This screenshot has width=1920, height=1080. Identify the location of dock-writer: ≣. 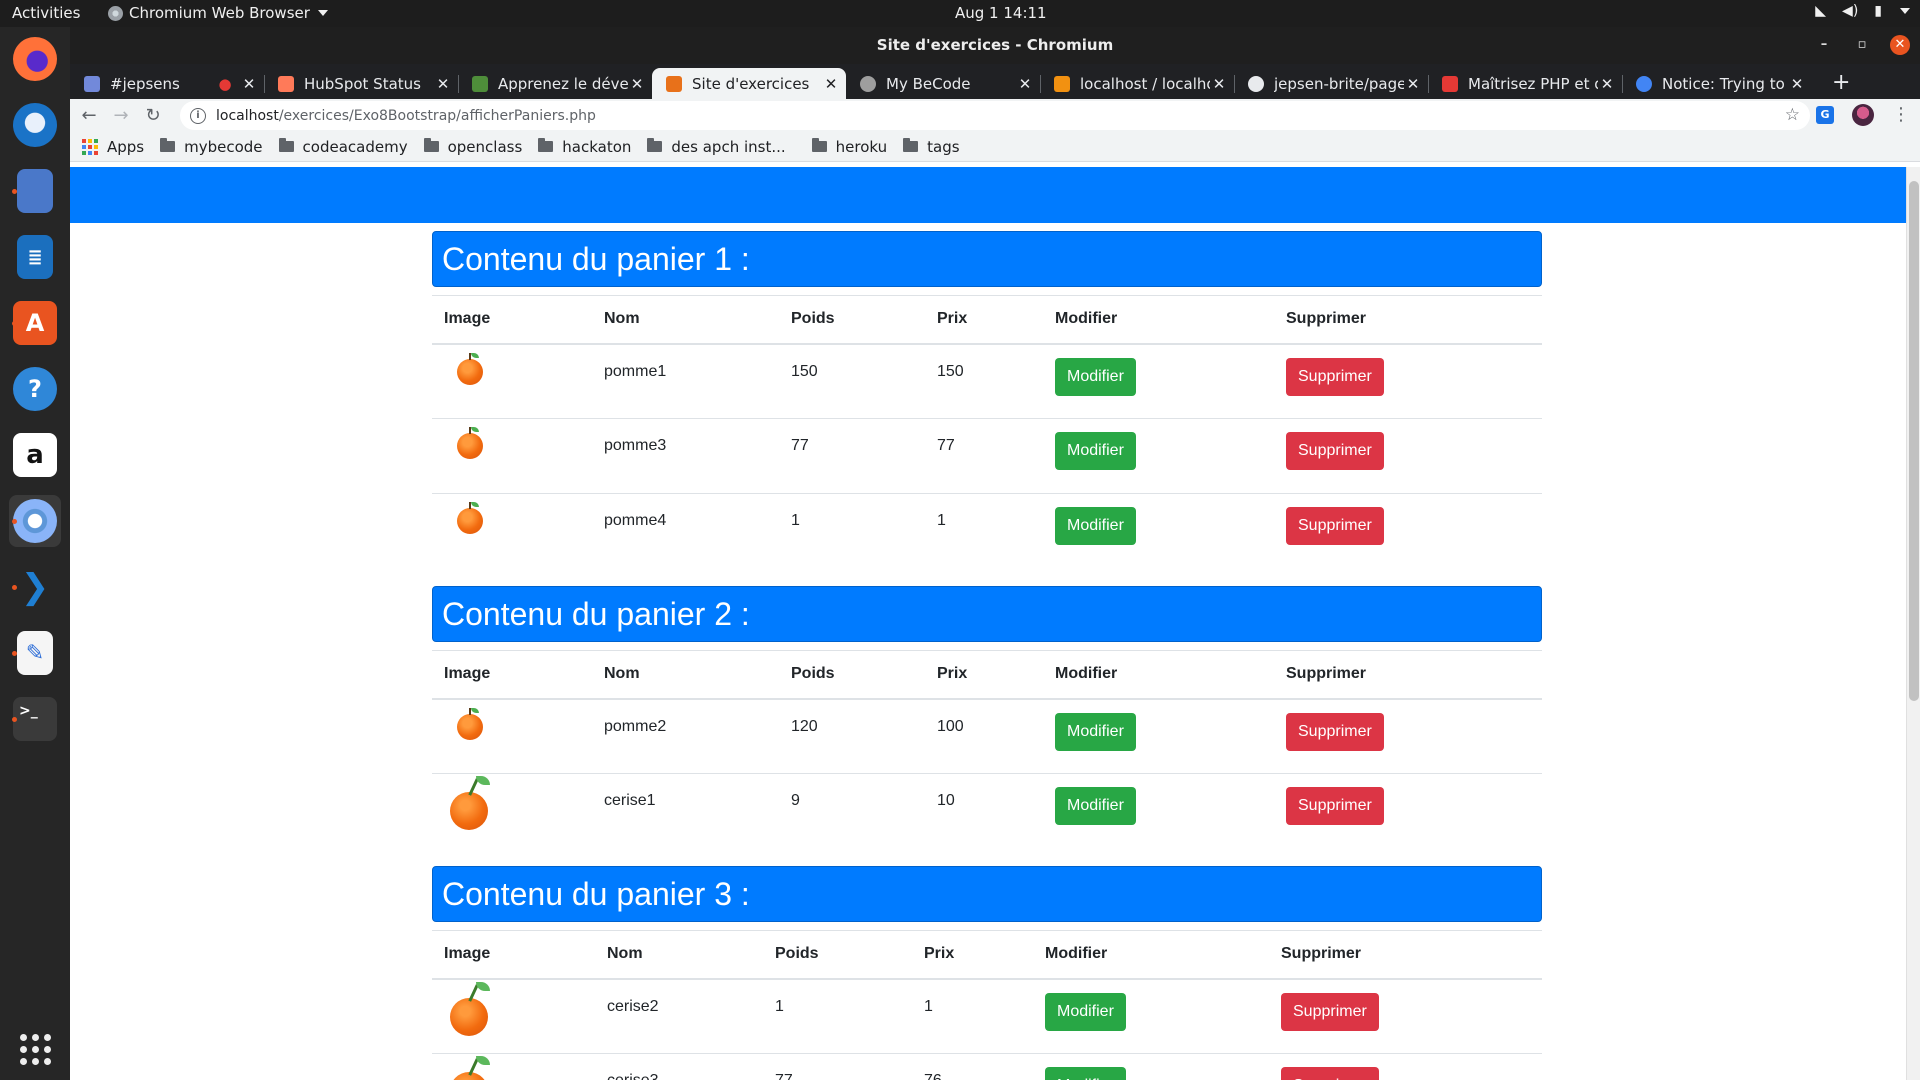
(35, 257).